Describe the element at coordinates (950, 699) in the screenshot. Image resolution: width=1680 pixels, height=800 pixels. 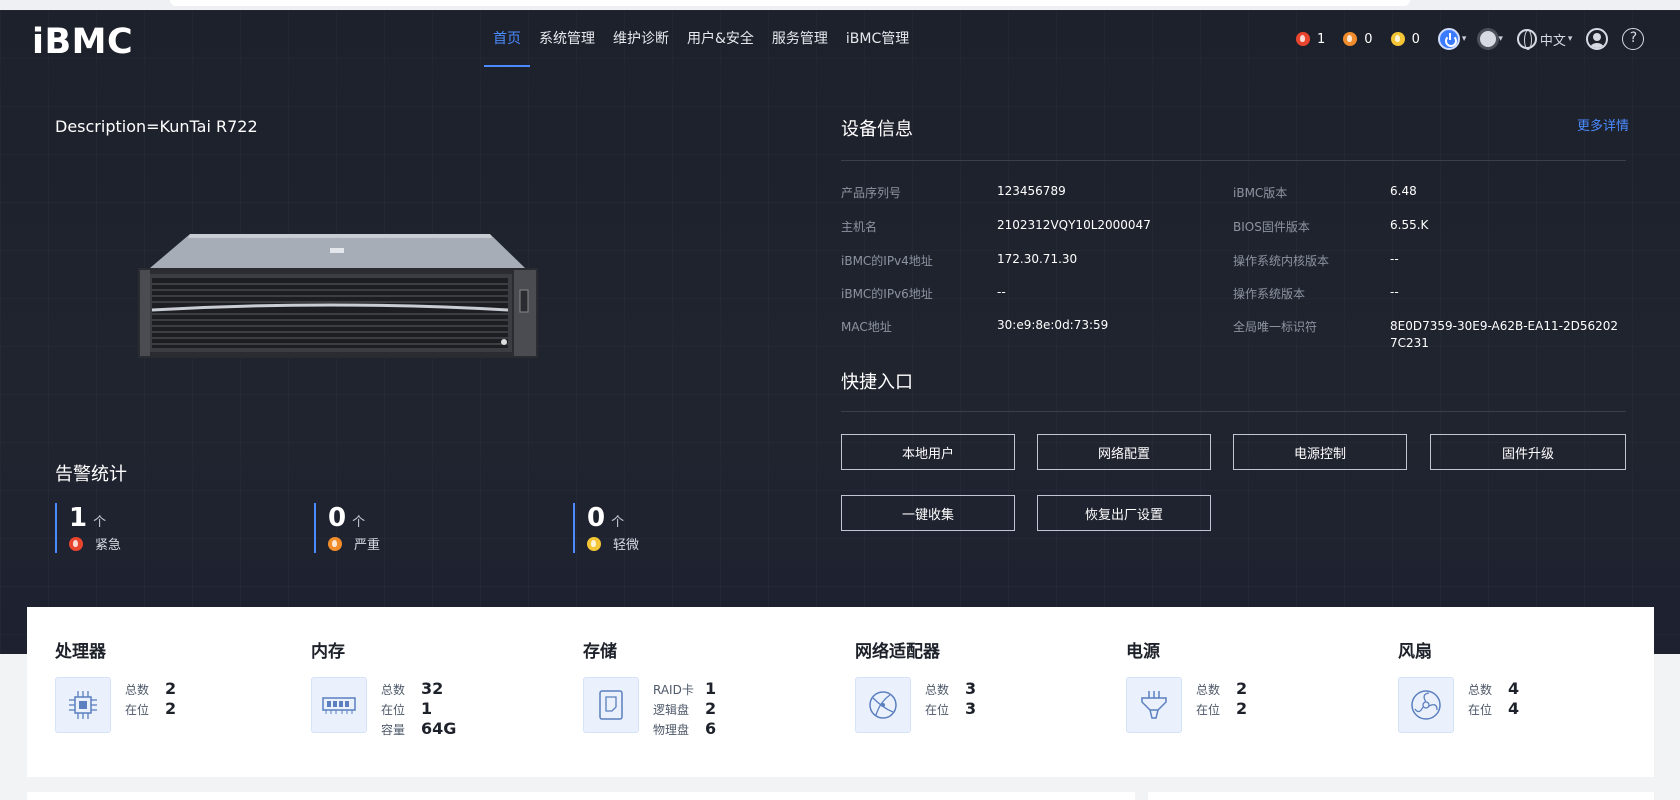
I see `hw-stats: 总数 3 在位 3` at that location.